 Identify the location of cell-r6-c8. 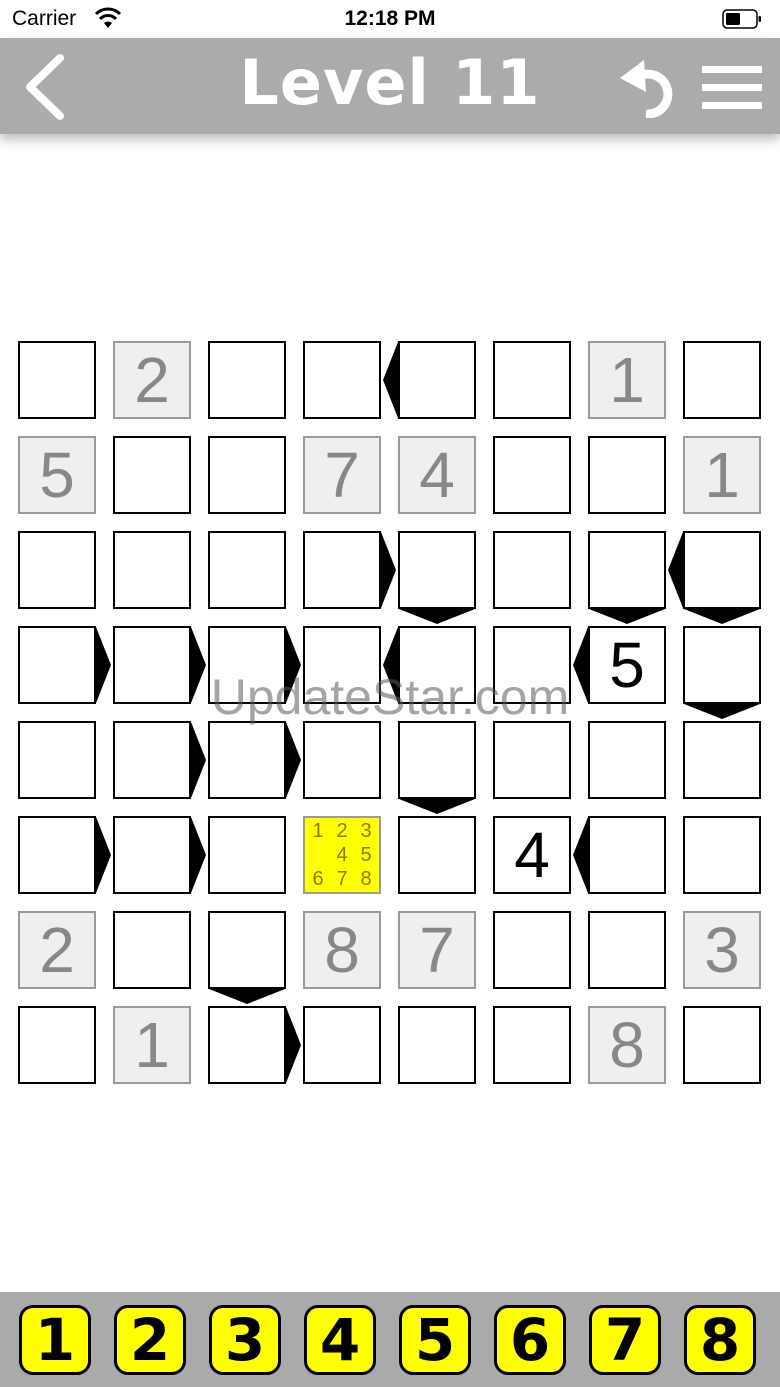
(722, 855).